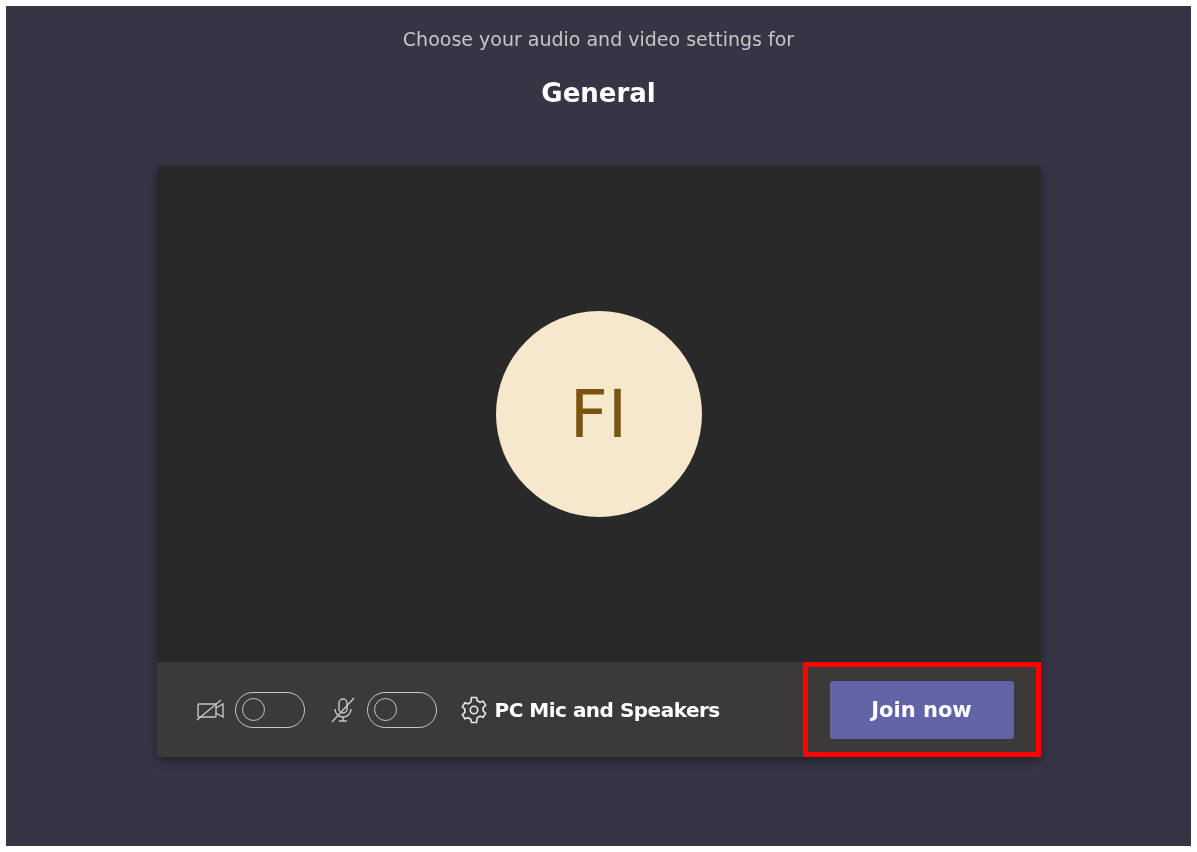 This screenshot has height=852, width=1197. What do you see at coordinates (598, 414) in the screenshot?
I see `avatar: FI` at bounding box center [598, 414].